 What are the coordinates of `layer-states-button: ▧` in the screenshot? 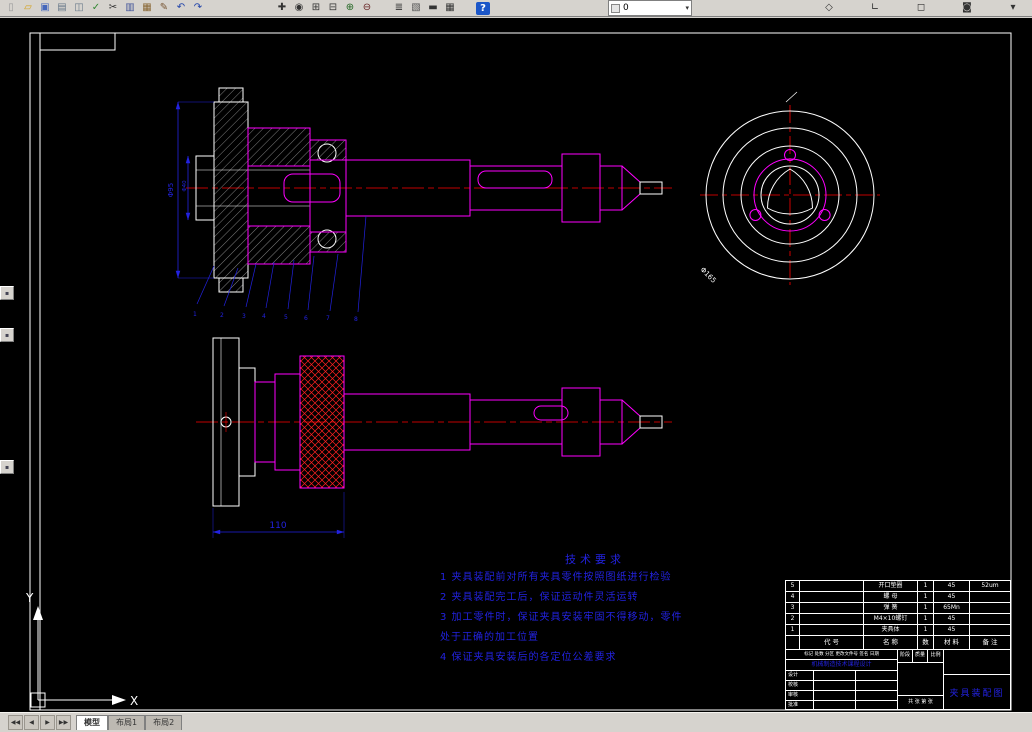 It's located at (416, 8).